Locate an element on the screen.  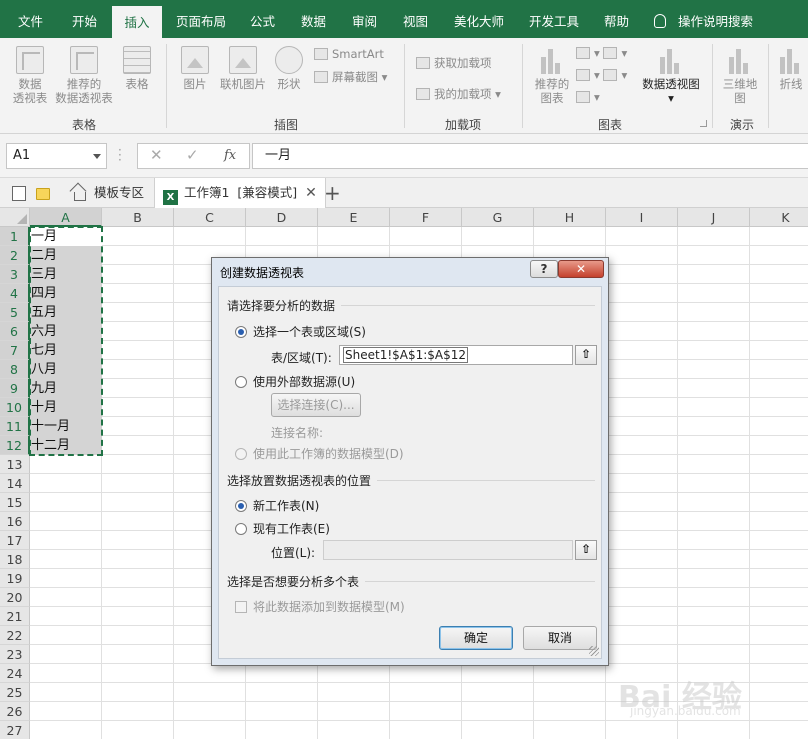
tab-help: 帮助 is located at coordinates (616, 19).